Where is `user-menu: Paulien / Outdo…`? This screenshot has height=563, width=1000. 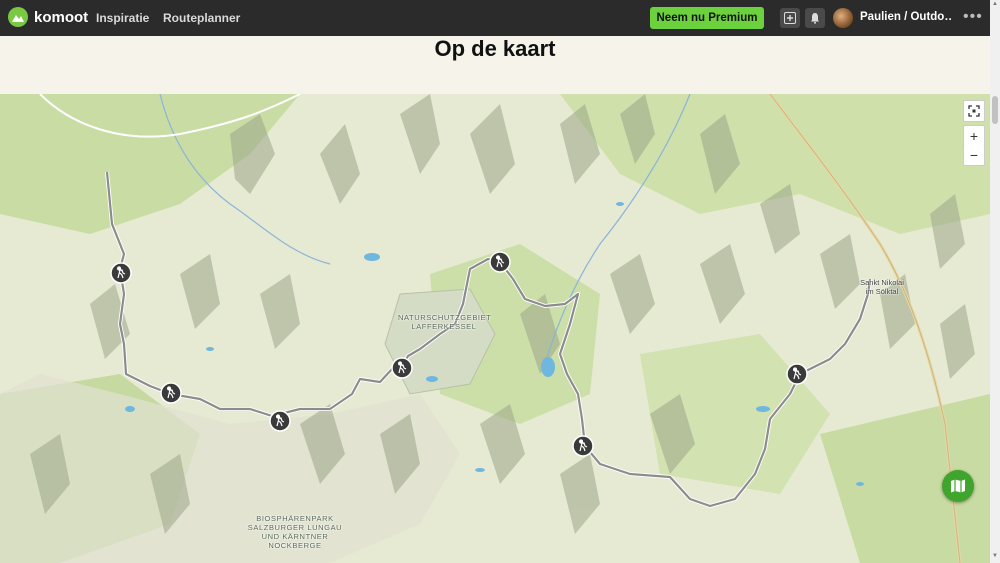
user-menu: Paulien / Outdo… is located at coordinates (906, 17).